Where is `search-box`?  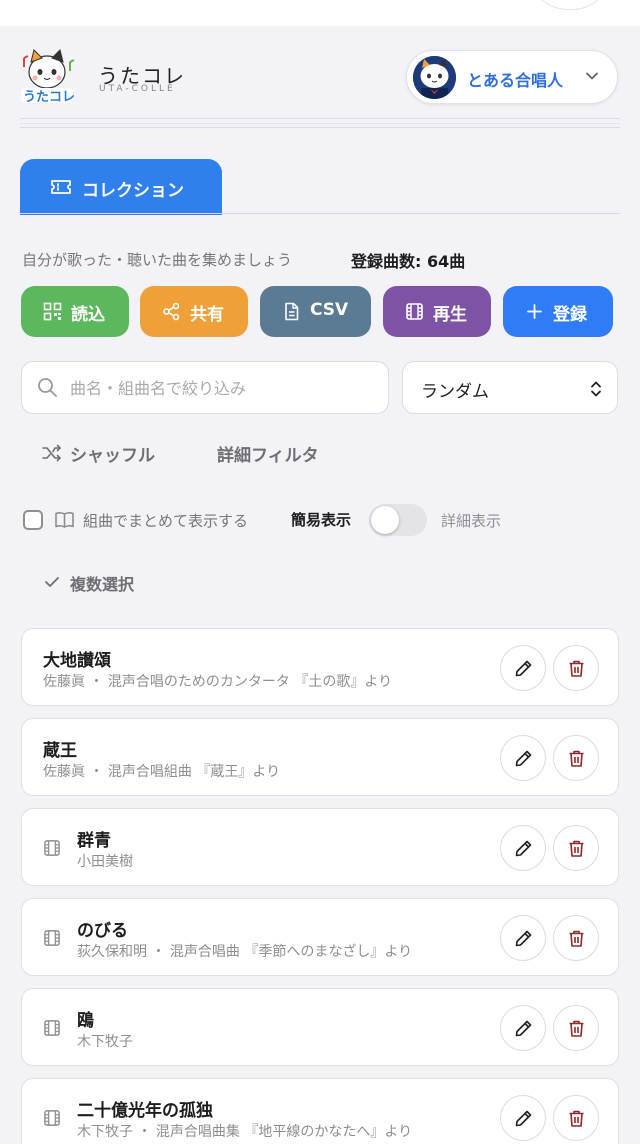
search-box is located at coordinates (205, 387).